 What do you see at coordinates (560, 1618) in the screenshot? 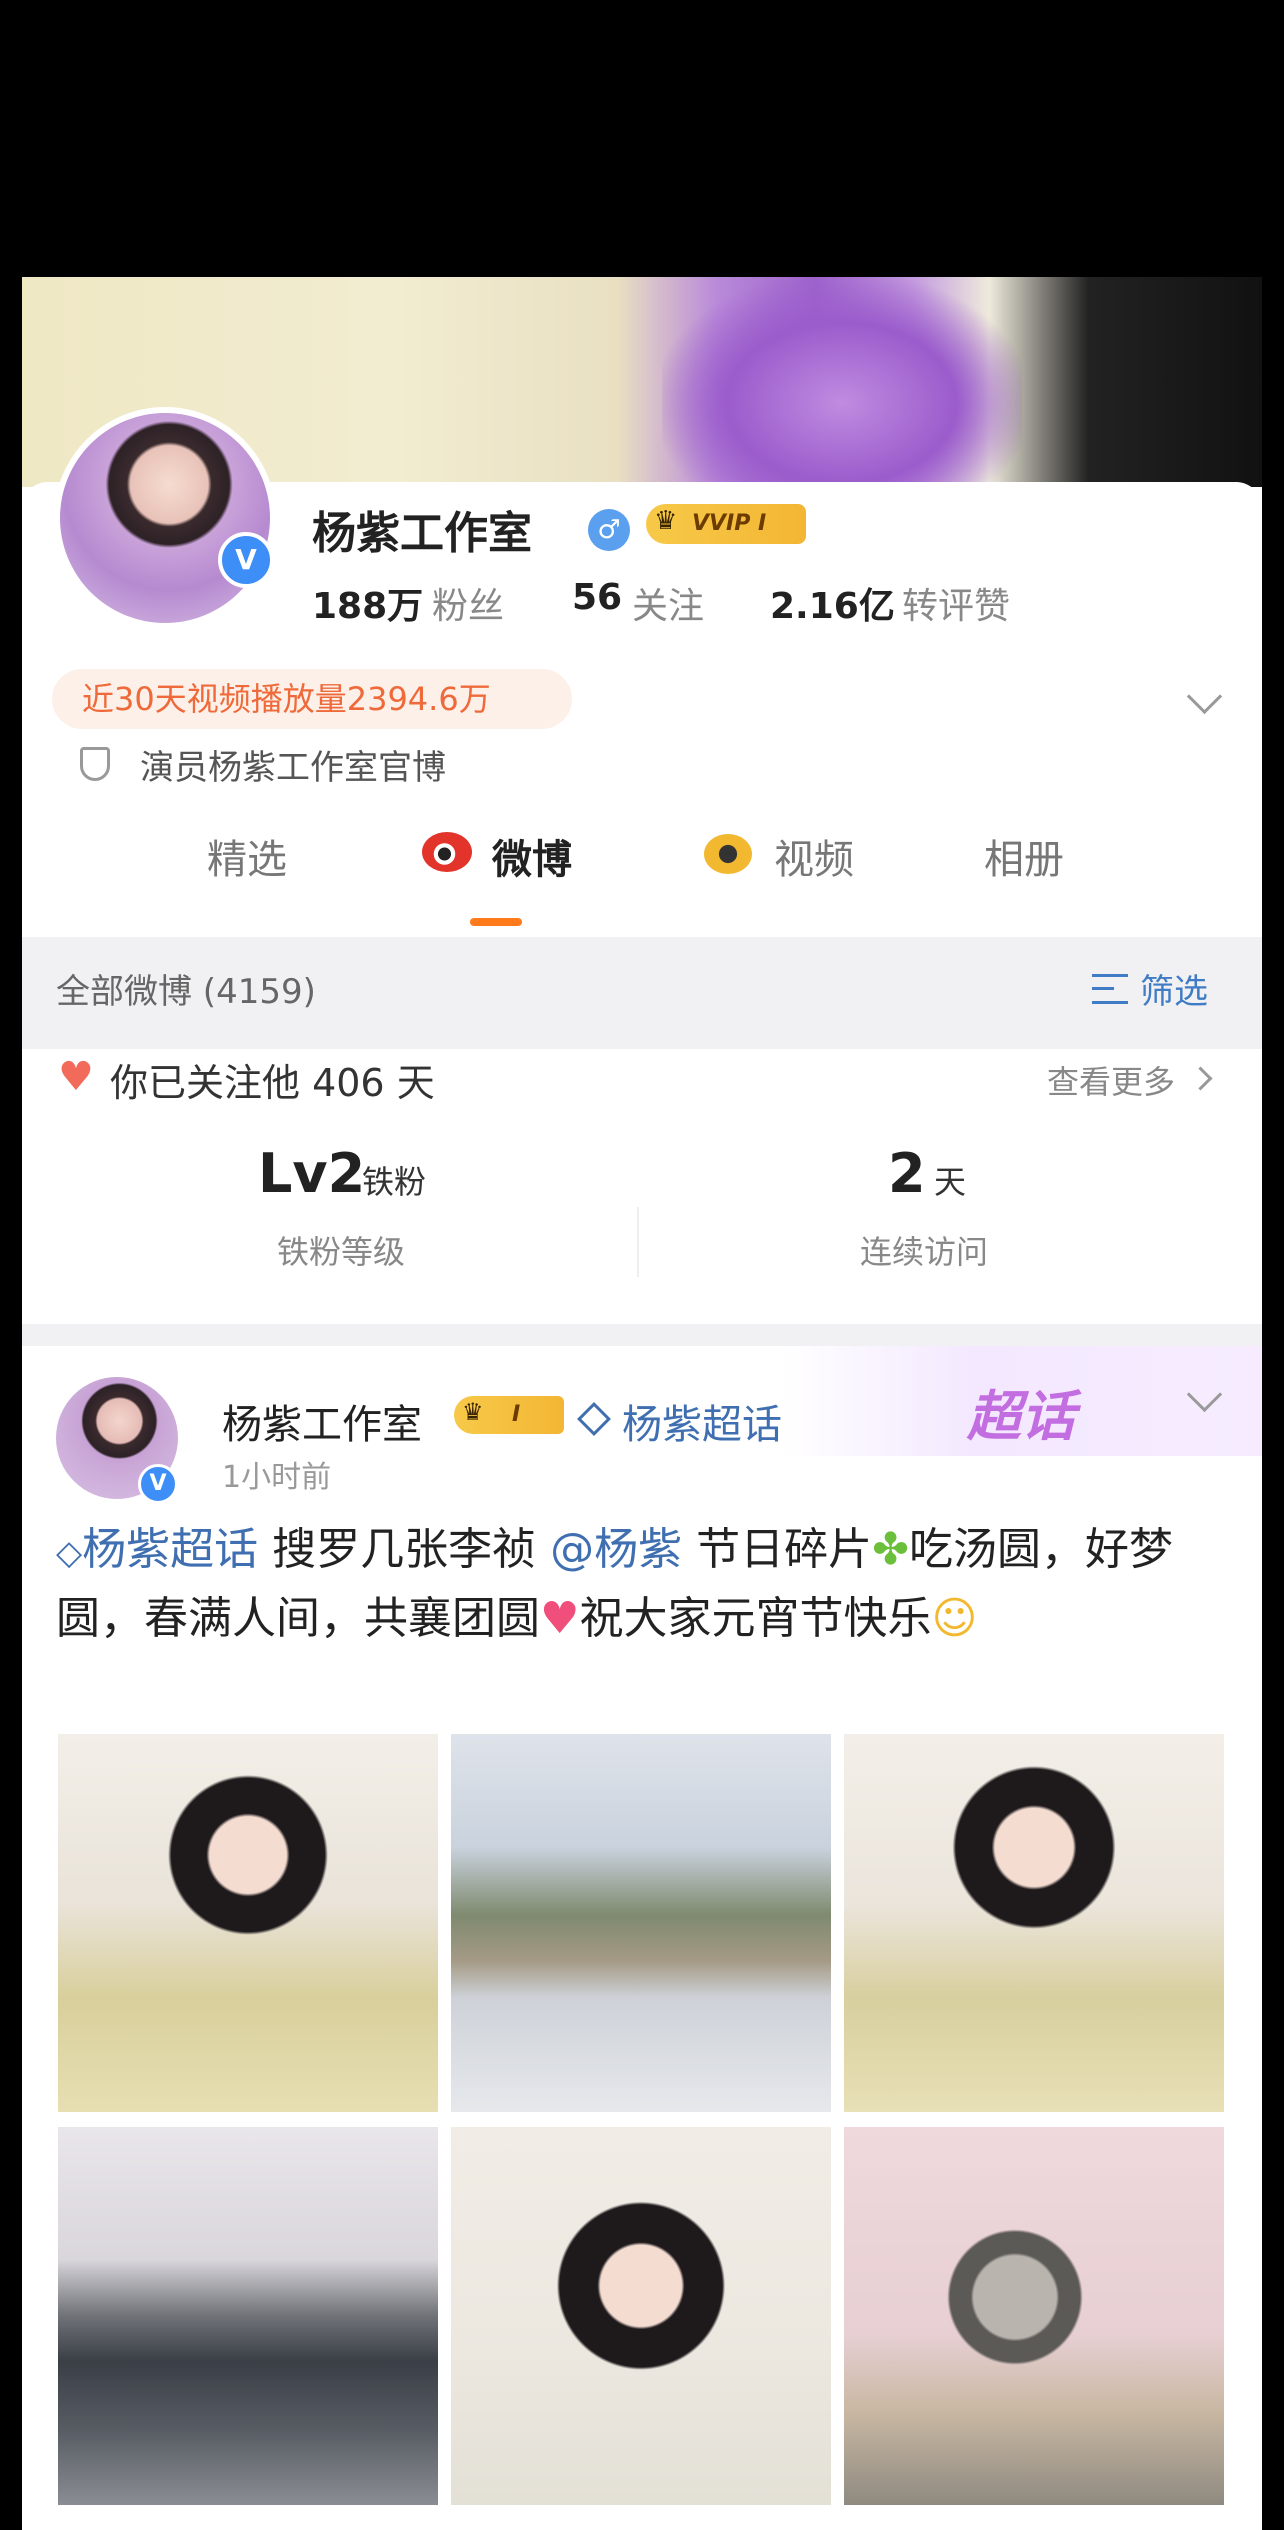
I see `heart-emoji-icon: ♥` at bounding box center [560, 1618].